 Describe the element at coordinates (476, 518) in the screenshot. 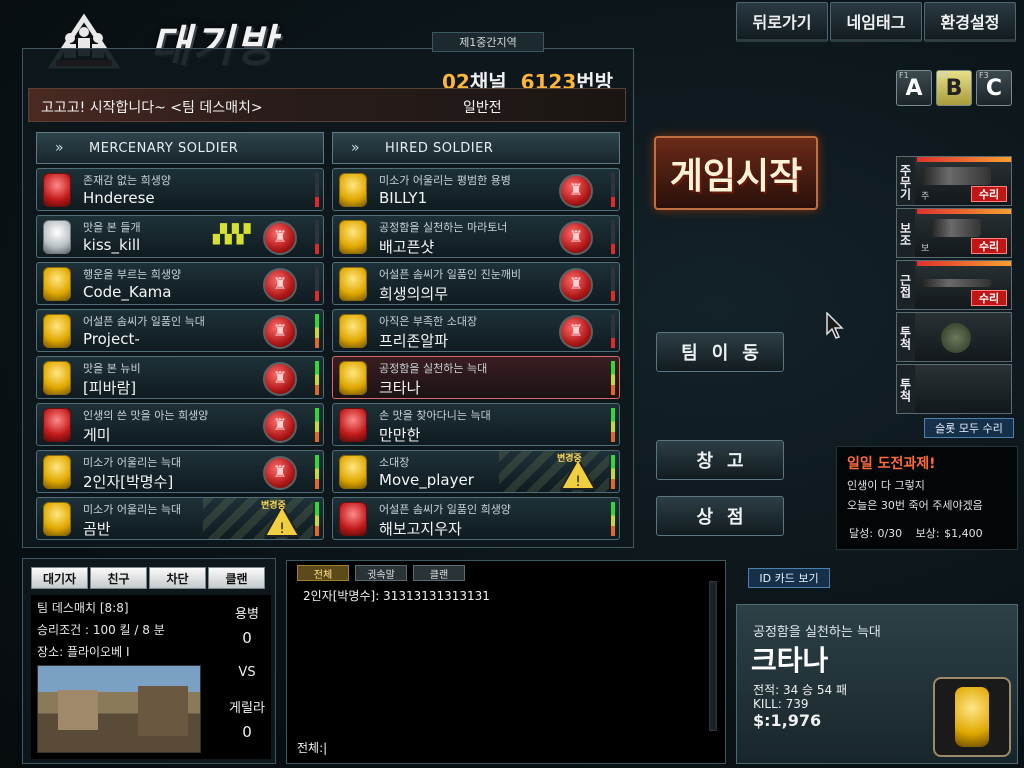

I see `player-slot: 어설픈 솜씨가 일품인 희생양 해보고지우자` at that location.